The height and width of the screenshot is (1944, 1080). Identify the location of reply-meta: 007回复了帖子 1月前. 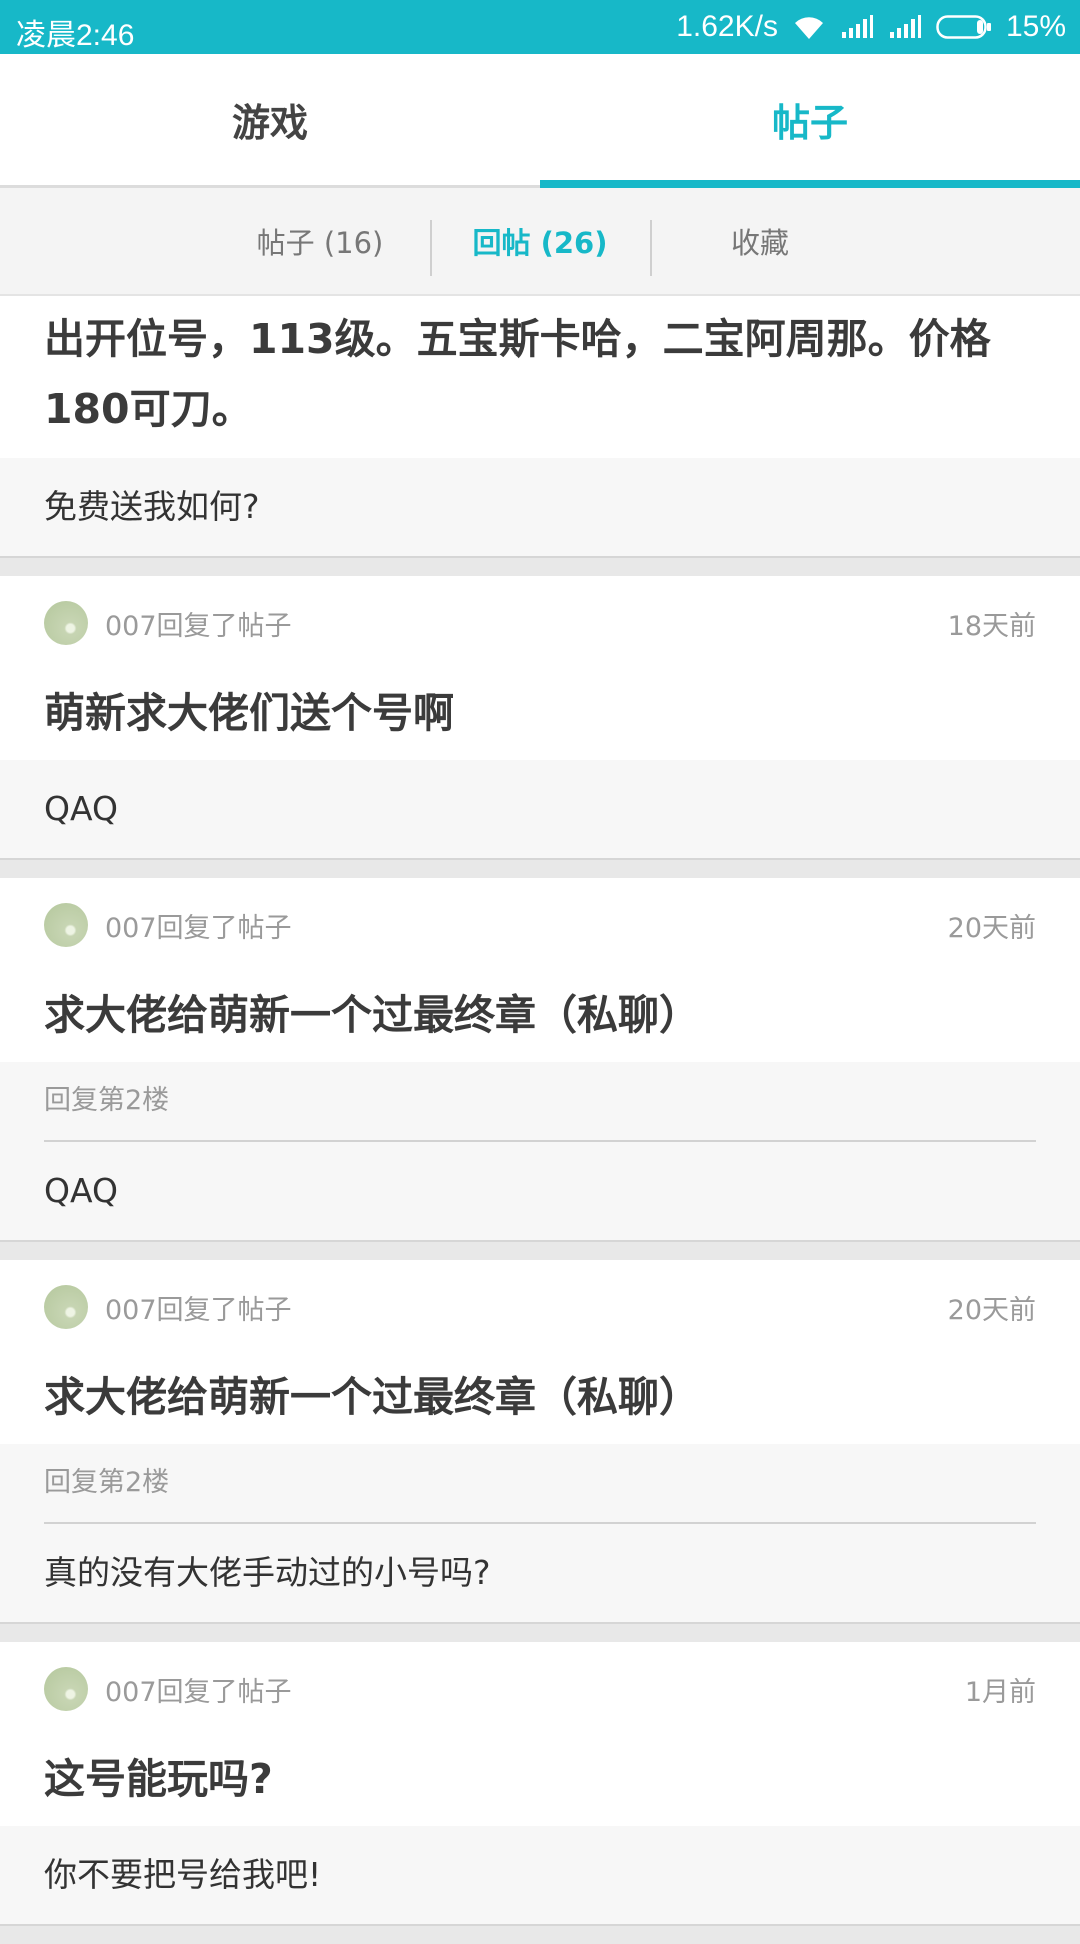
(540, 1687).